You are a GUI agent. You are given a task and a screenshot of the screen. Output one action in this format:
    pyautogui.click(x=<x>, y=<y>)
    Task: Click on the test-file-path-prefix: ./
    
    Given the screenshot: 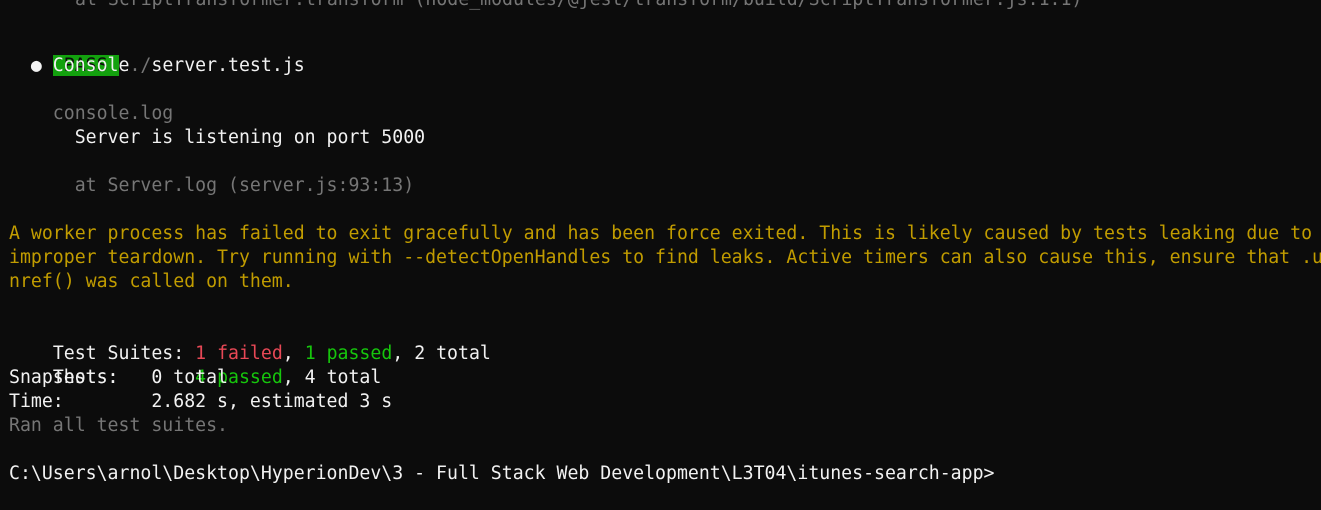 What is the action you would take?
    pyautogui.click(x=140, y=65)
    